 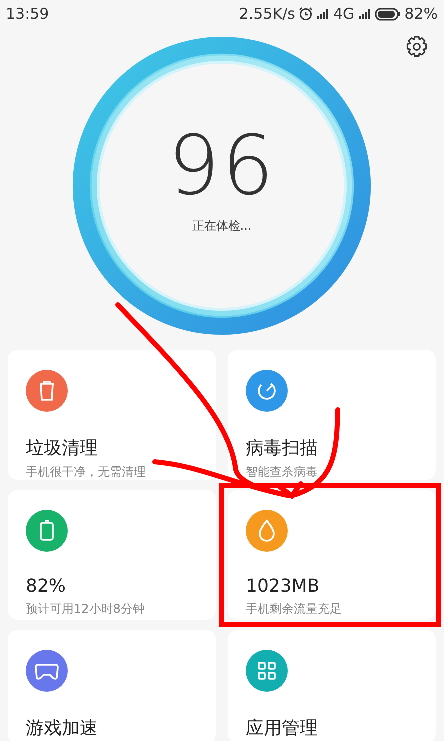 I want to click on card-subtitle: 预计可用12小时8分钟, so click(x=86, y=609).